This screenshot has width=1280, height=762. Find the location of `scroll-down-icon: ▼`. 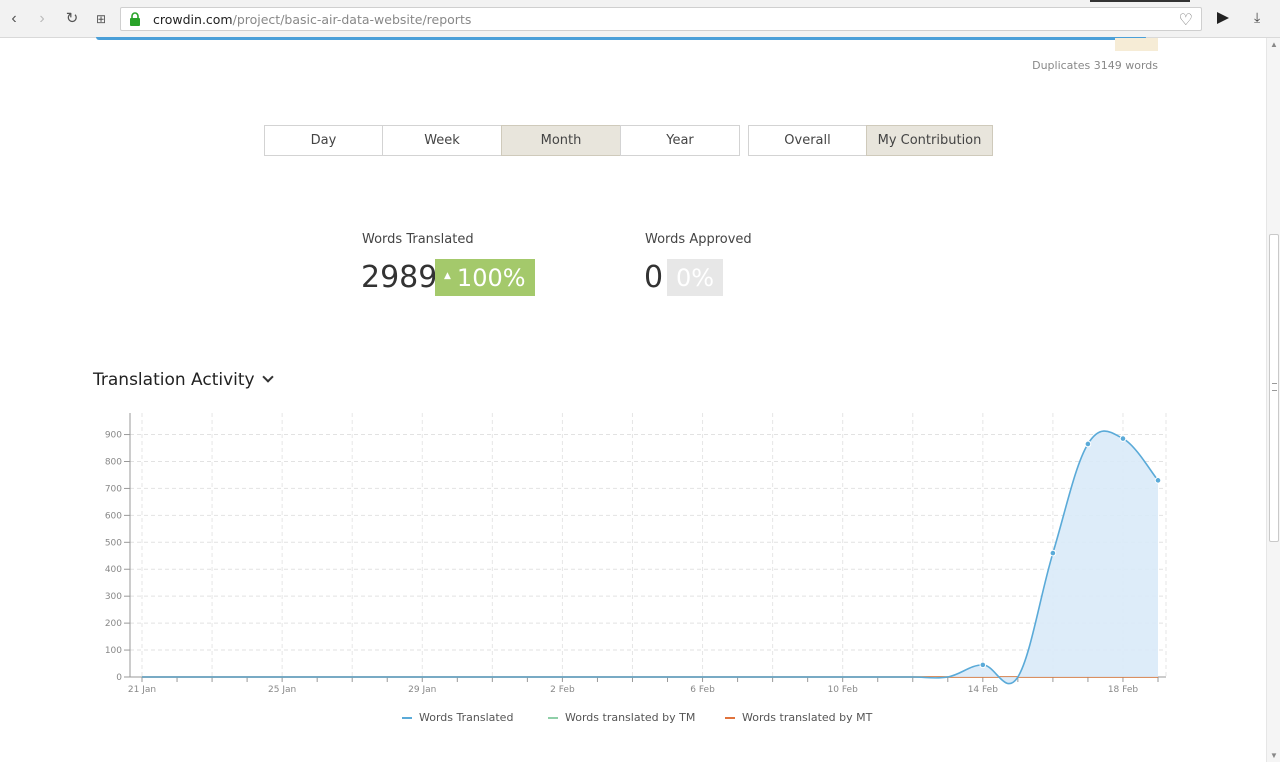

scroll-down-icon: ▼ is located at coordinates (1274, 755).